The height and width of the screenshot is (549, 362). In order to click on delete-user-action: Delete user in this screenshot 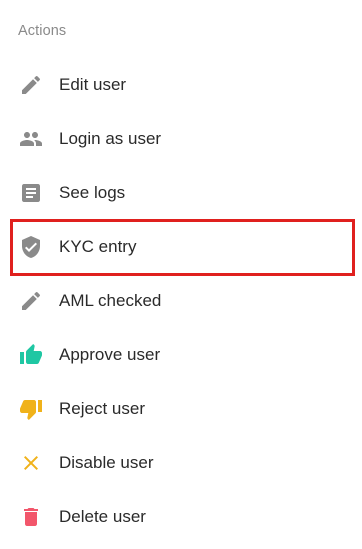, I will do `click(181, 517)`.